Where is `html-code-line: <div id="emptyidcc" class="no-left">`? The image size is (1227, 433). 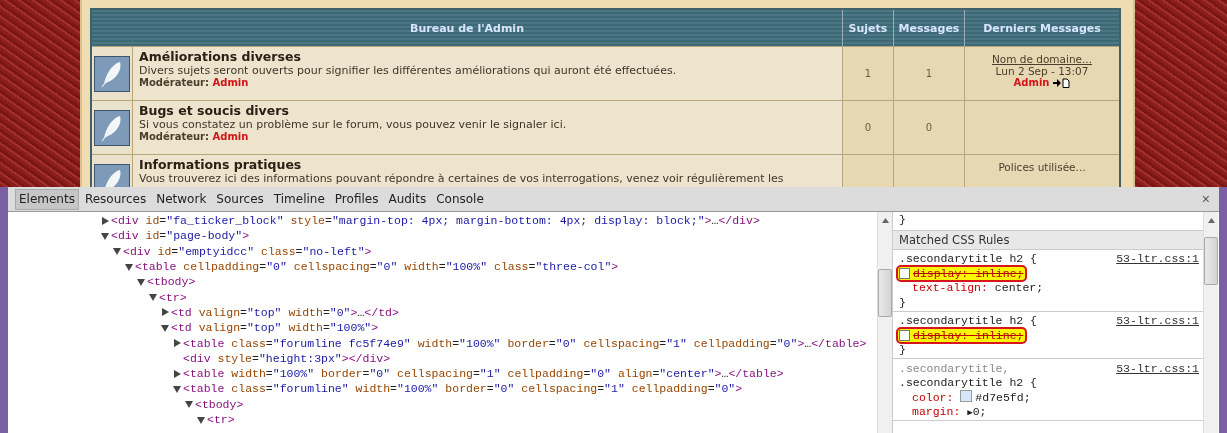
html-code-line: <div id="emptyidcc" class="no-left"> is located at coordinates (247, 251).